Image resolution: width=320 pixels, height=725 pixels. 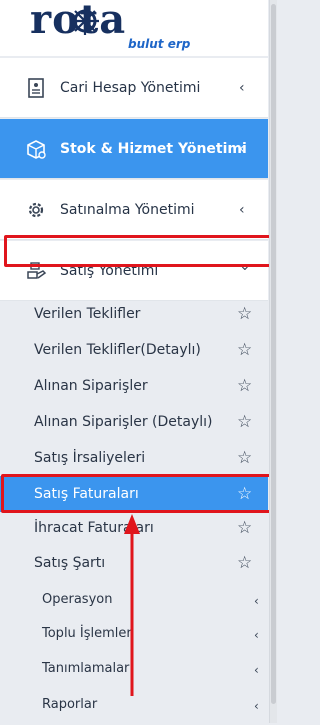 I want to click on submenu-group-label: Raporlar, so click(x=70, y=704).